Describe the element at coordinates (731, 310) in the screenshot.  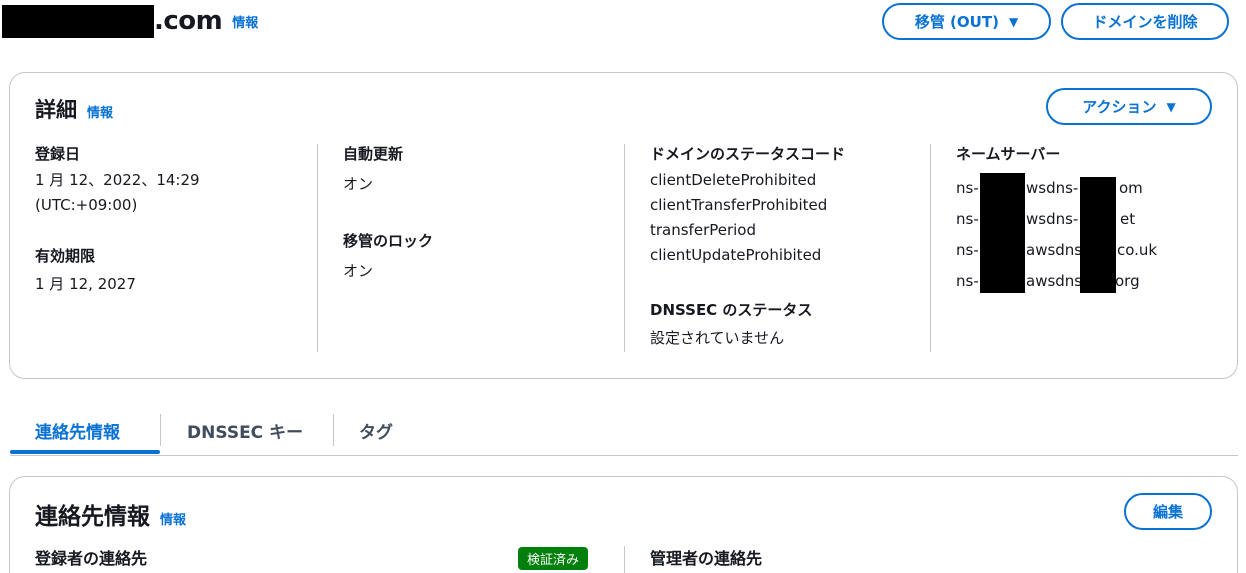
I see `dnssec-status-label: DNSSEC のステータス` at that location.